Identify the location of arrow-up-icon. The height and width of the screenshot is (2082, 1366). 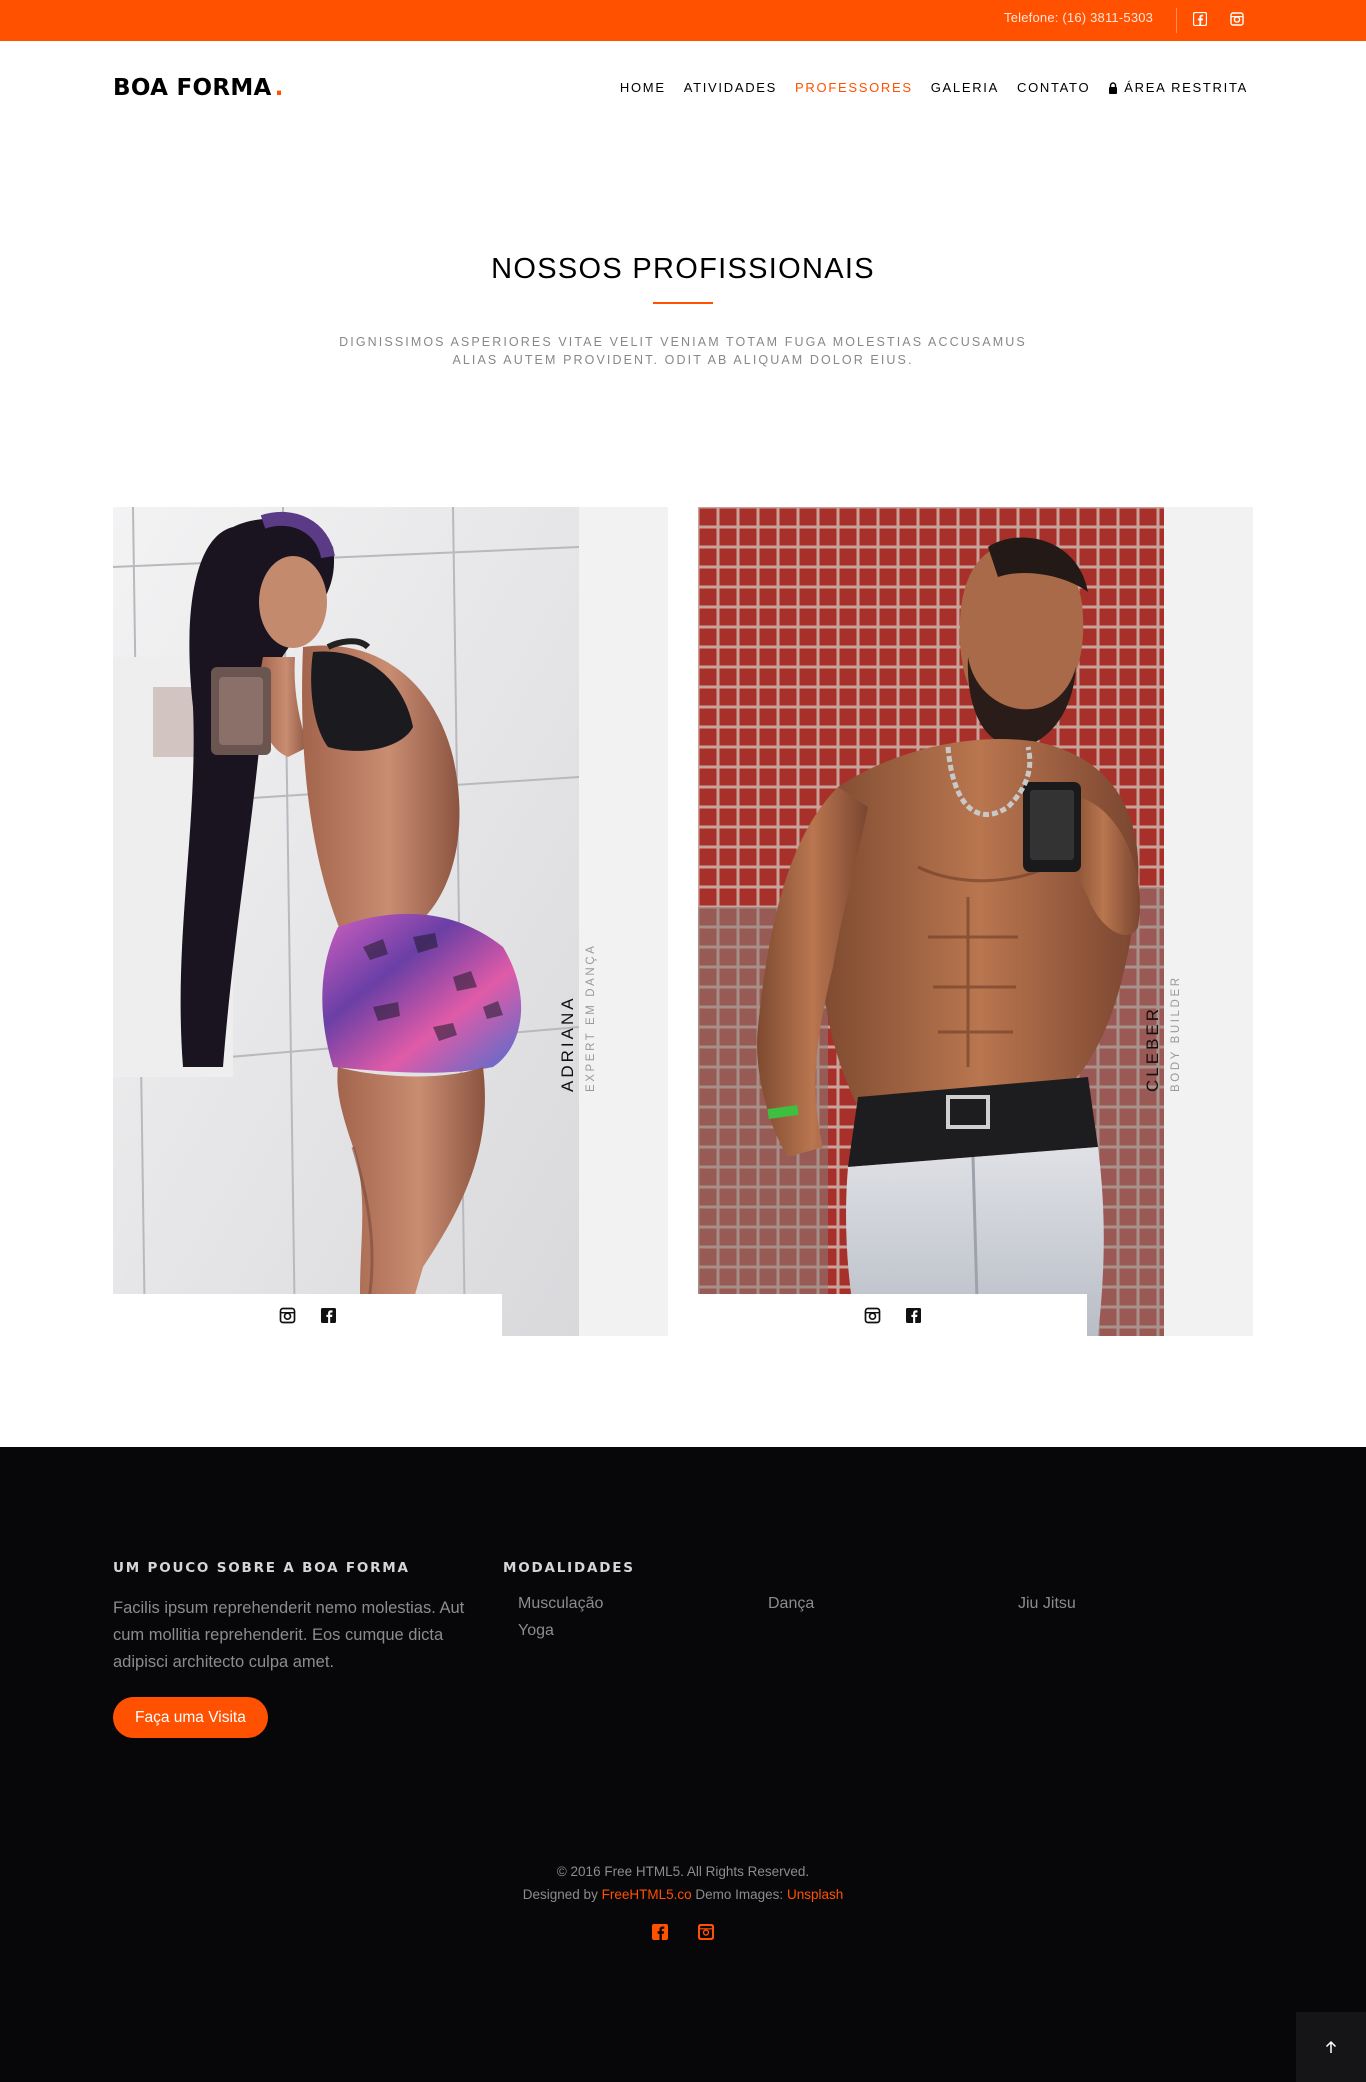
(1331, 2046).